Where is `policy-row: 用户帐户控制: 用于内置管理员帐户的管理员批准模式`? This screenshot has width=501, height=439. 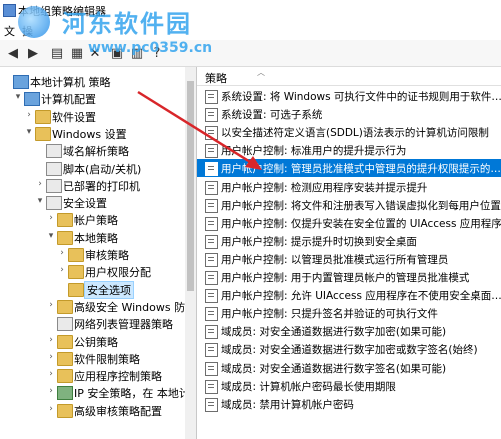
policy-row: 用户帐户控制: 用于内置管理员帐户的管理员批准模式 is located at coordinates (349, 277).